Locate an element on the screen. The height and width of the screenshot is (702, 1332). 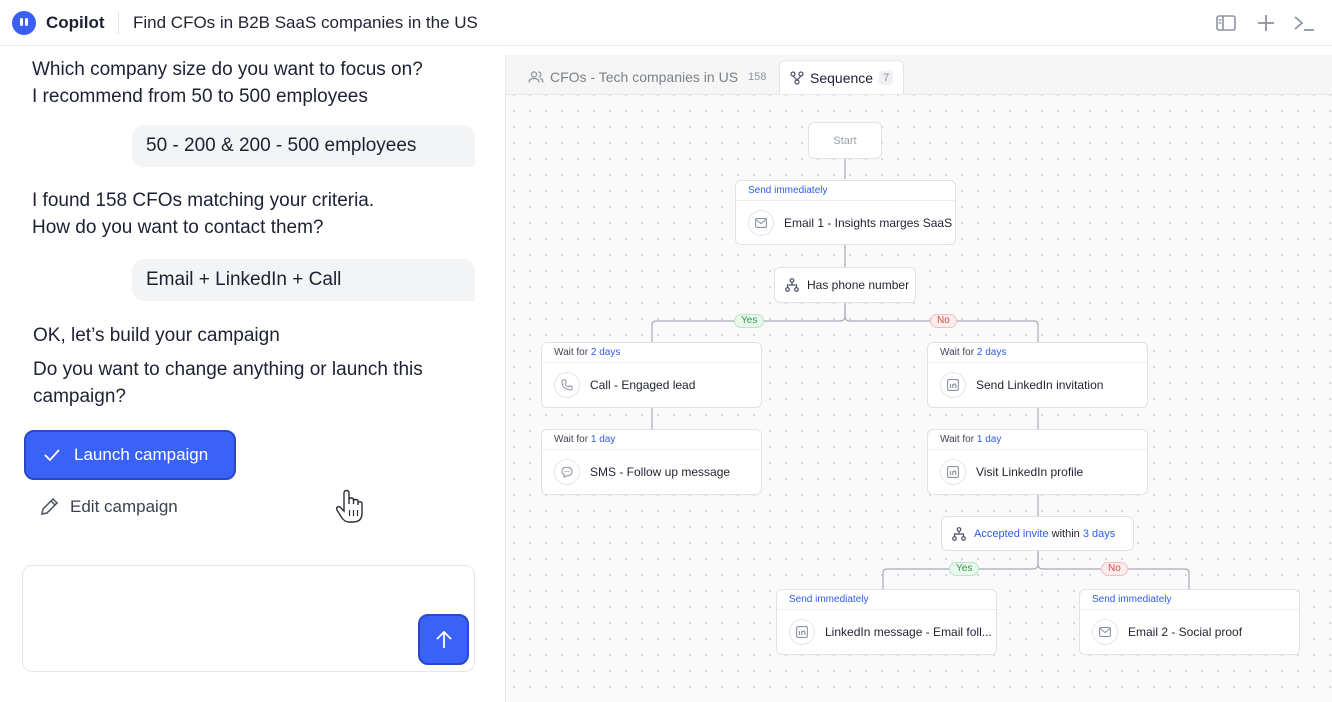
user-reply-2: Email + LinkedIn + Call is located at coordinates (303, 280).